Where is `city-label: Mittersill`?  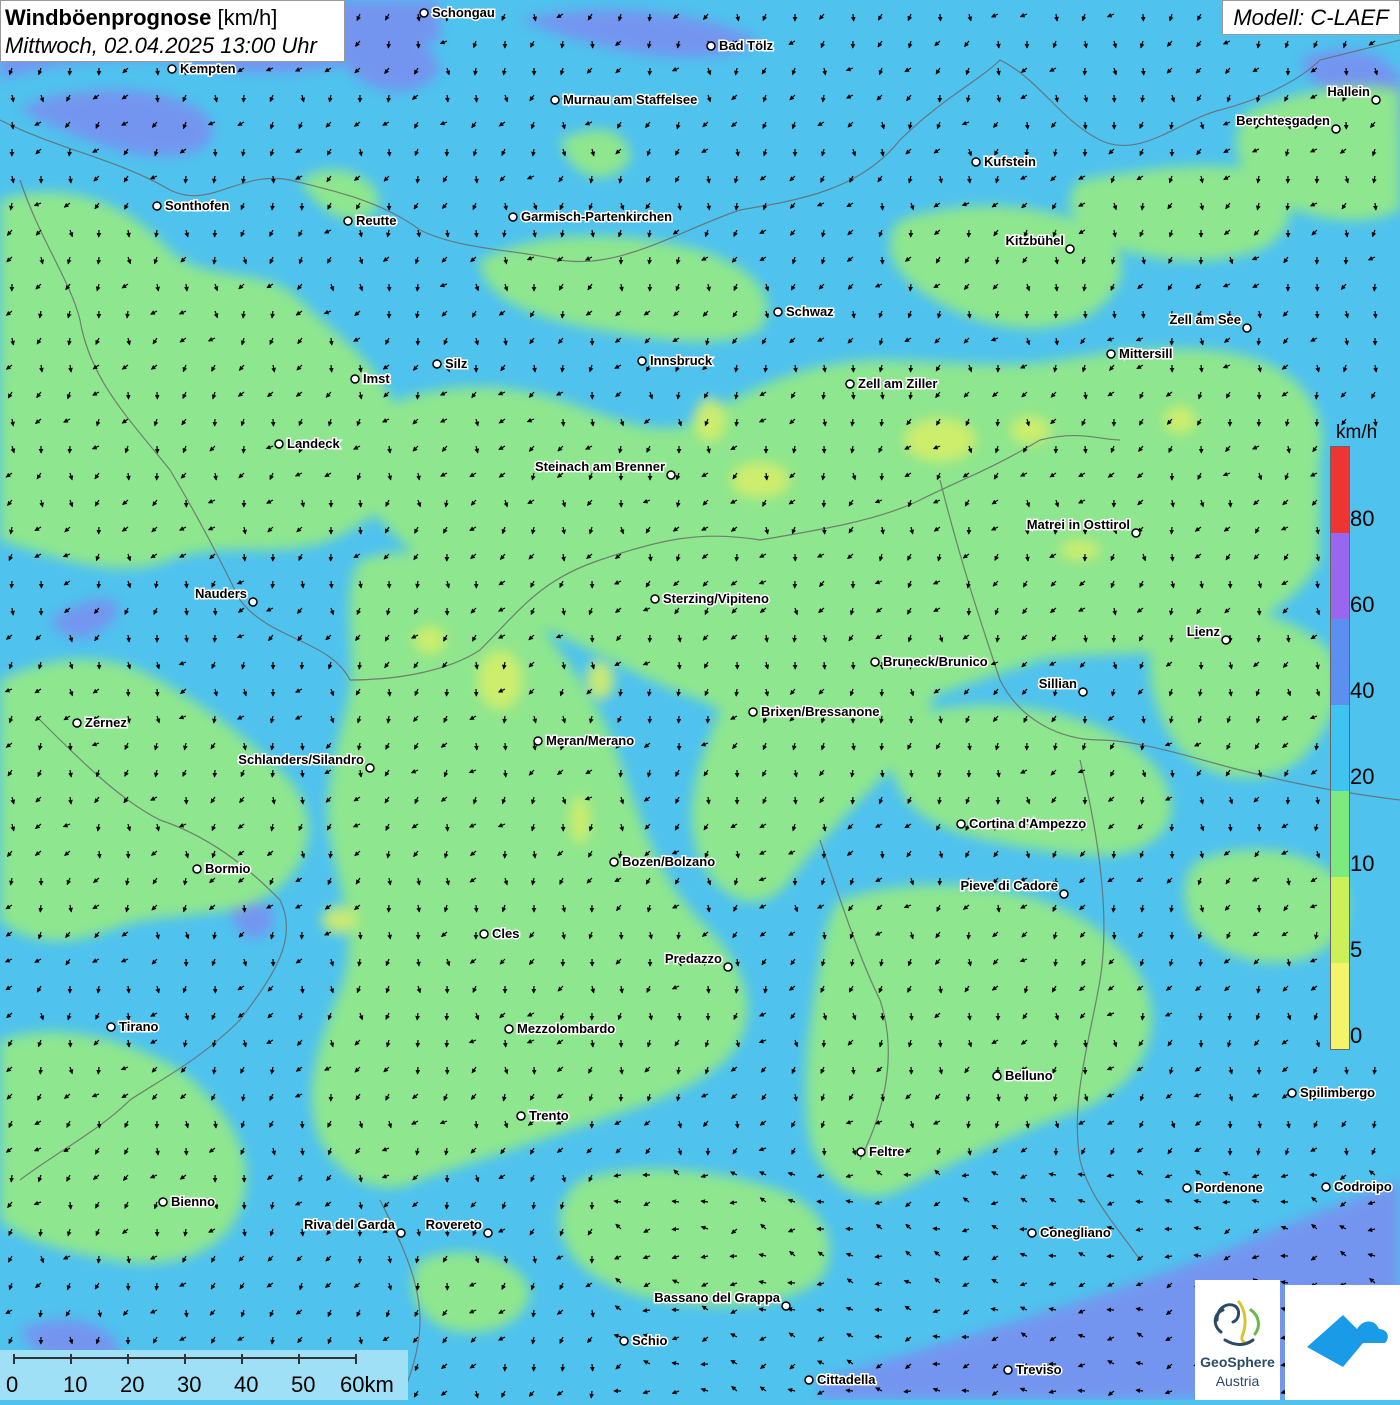 city-label: Mittersill is located at coordinates (1145, 353).